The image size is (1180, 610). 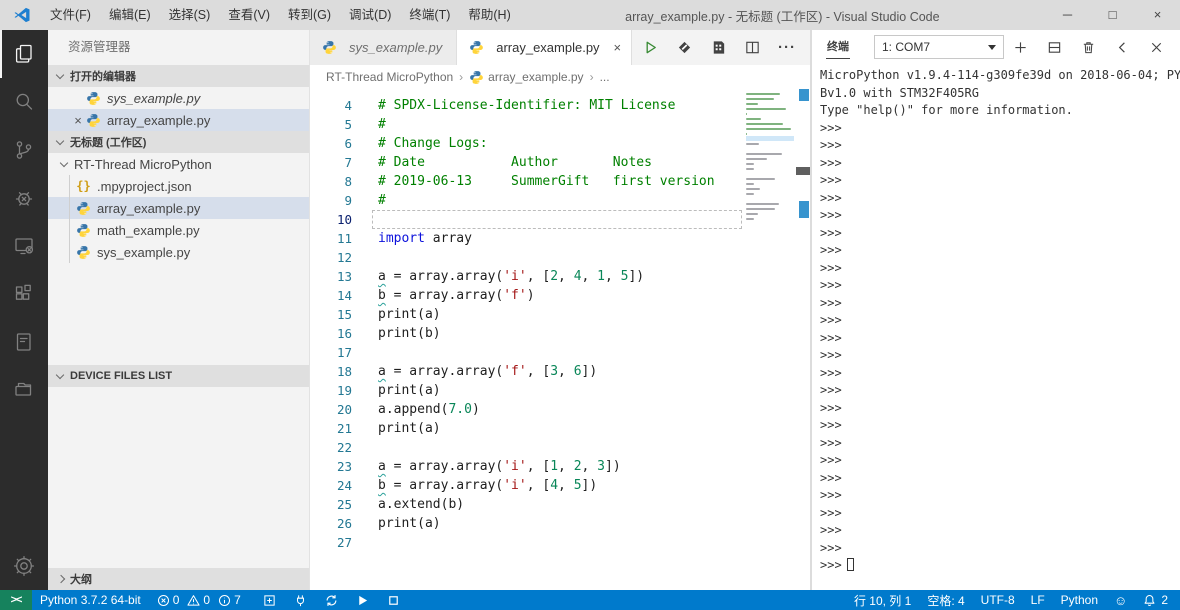 What do you see at coordinates (24, 198) in the screenshot?
I see `activity-debug-icon` at bounding box center [24, 198].